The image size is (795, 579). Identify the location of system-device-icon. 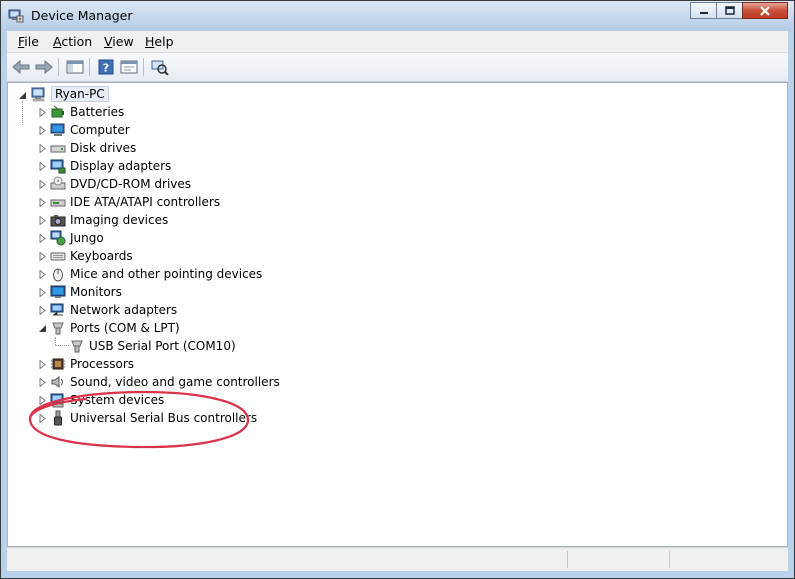
(57, 400).